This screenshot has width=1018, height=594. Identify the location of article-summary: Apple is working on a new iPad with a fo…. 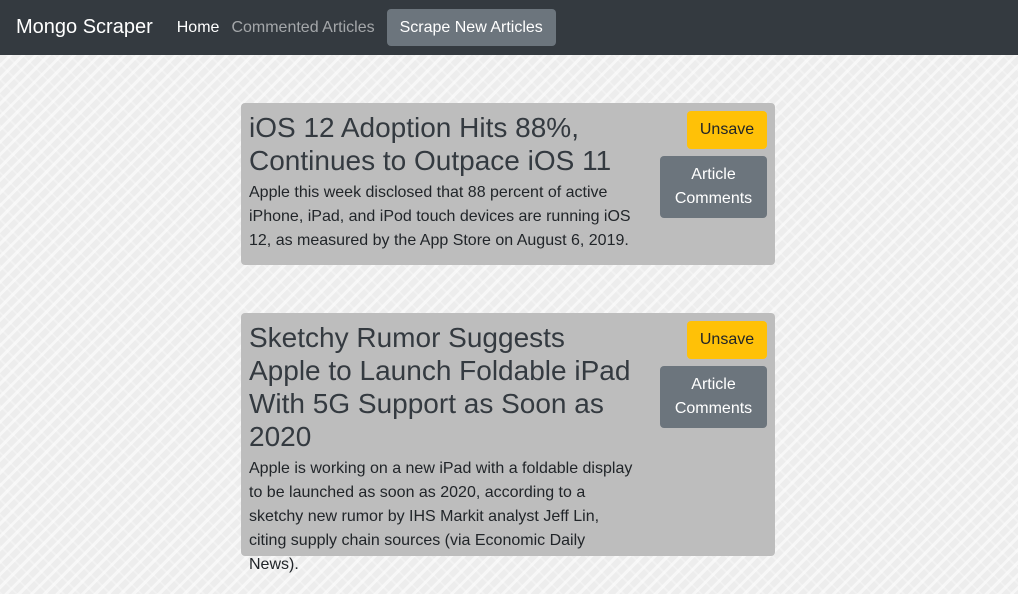
(441, 516).